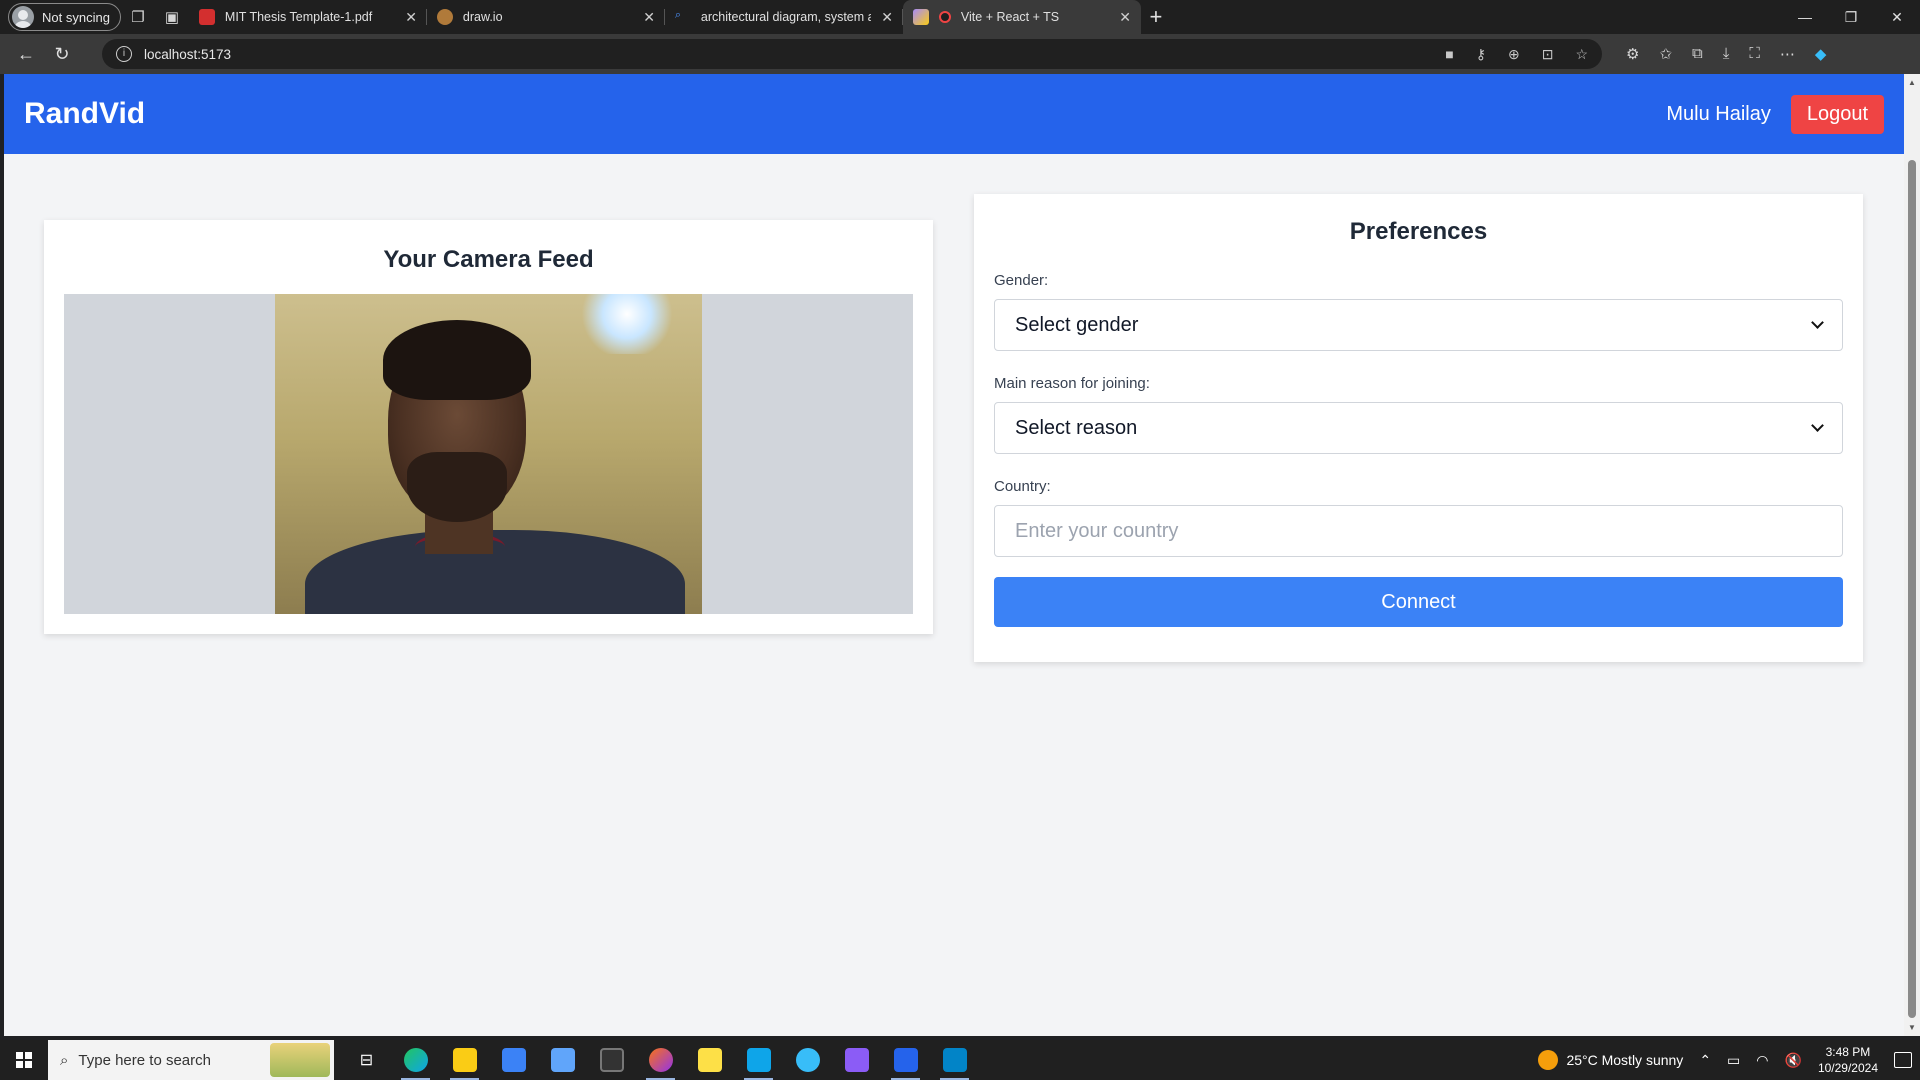 The width and height of the screenshot is (1920, 1080). Describe the element at coordinates (1610, 1060) in the screenshot. I see `weather-widget: 25°C Mostly sunny` at that location.